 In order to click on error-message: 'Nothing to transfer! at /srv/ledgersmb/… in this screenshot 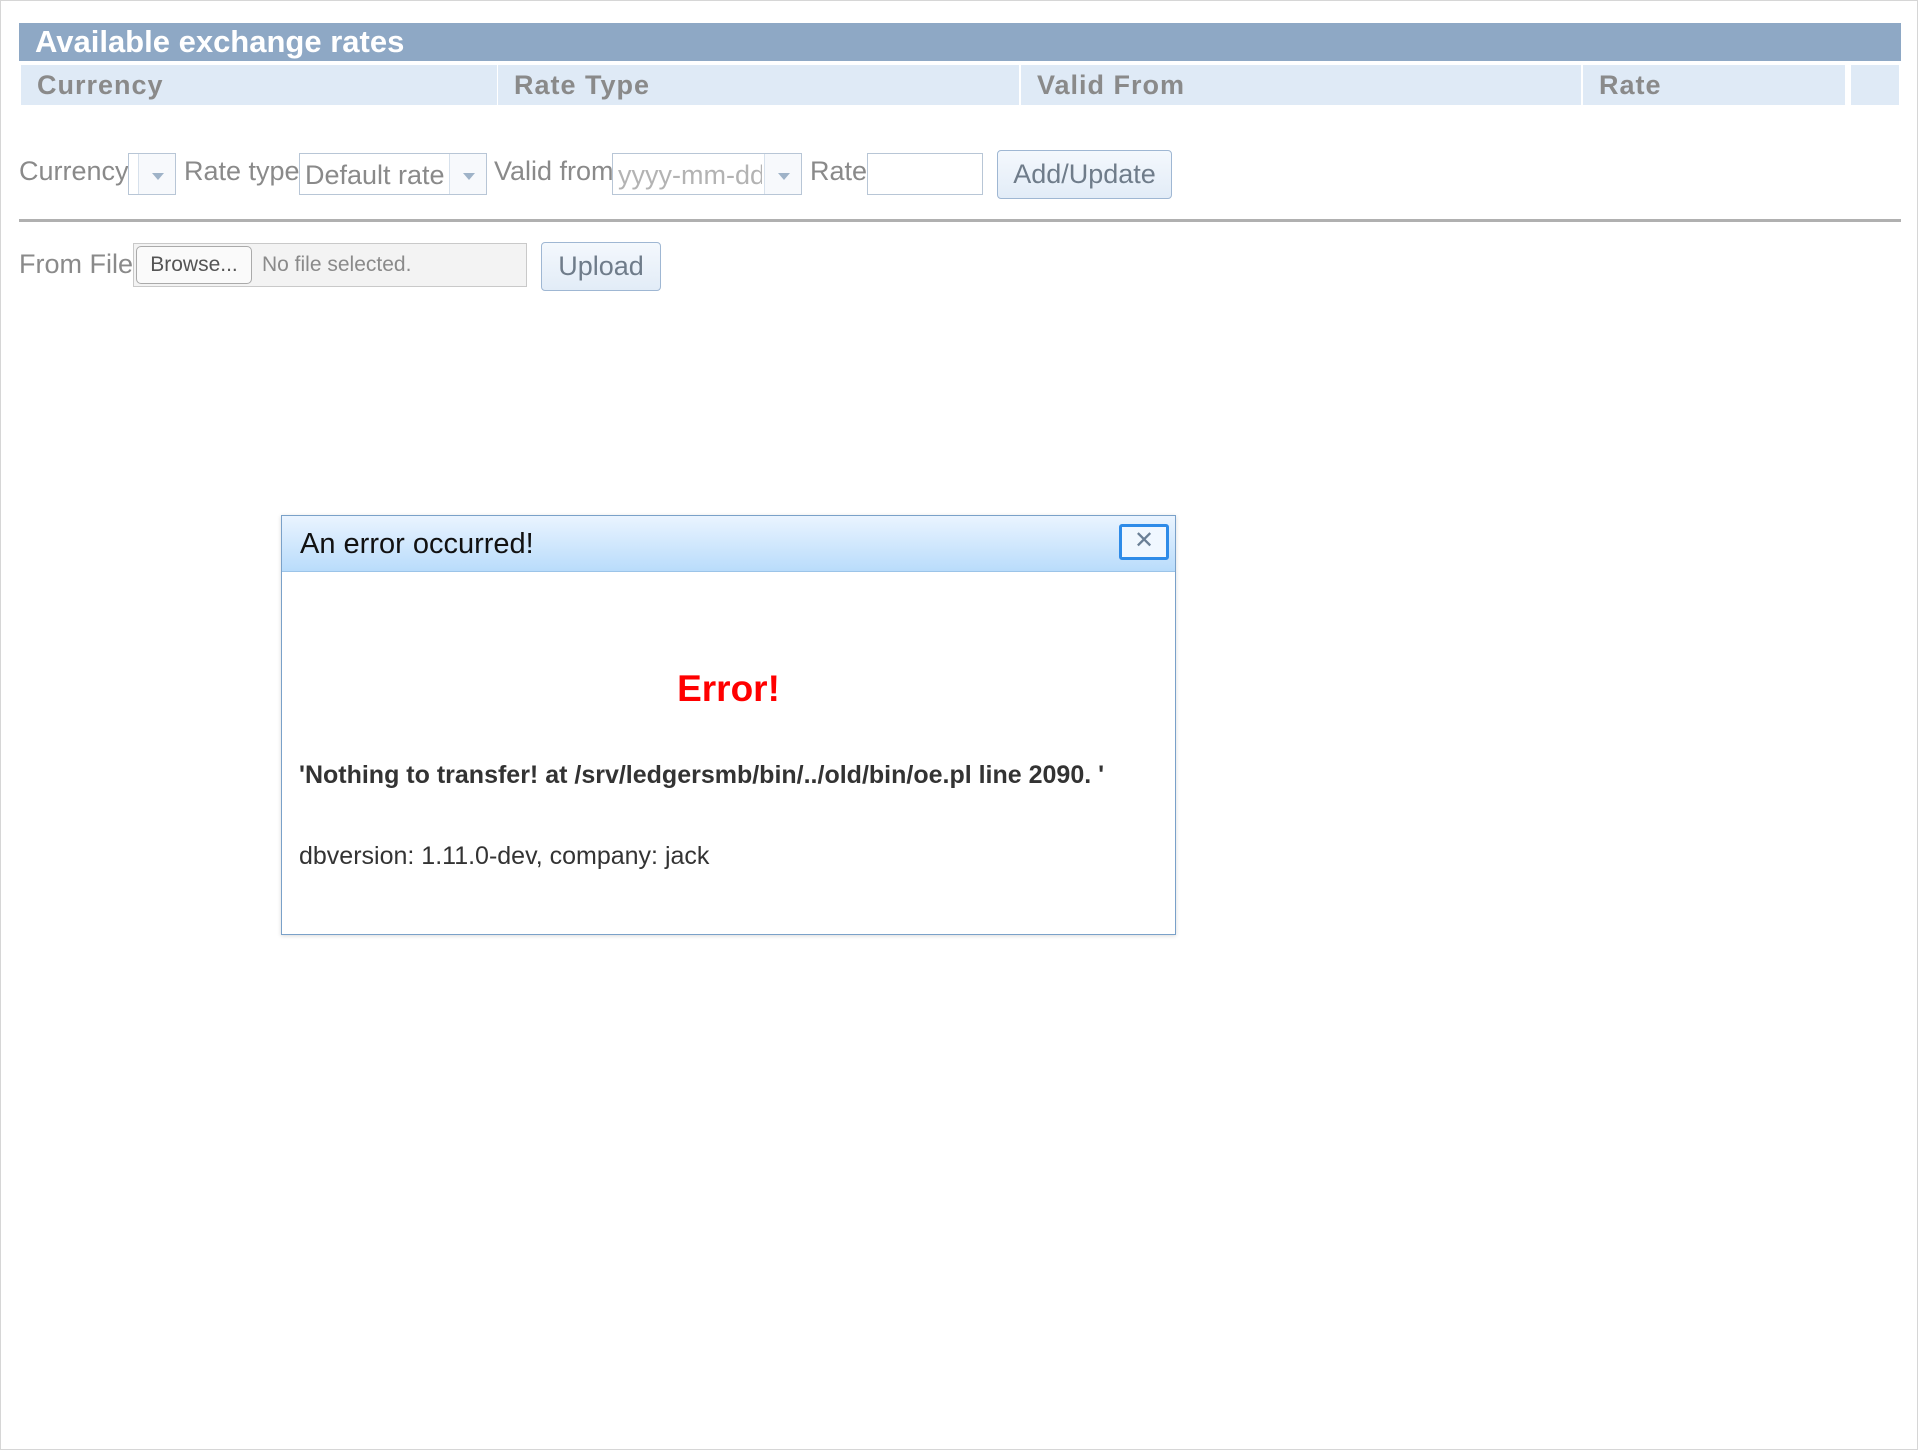, I will do `click(702, 775)`.